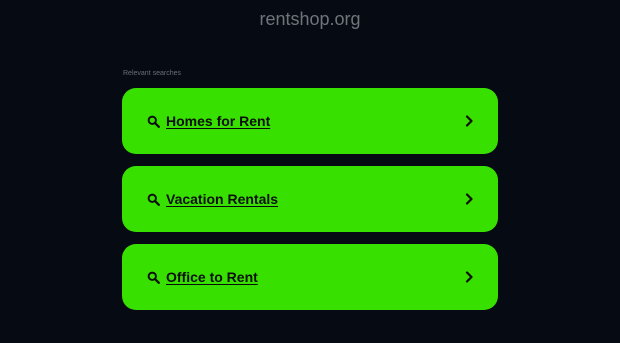 This screenshot has height=343, width=620. Describe the element at coordinates (310, 121) in the screenshot. I see `search-result-homes-for-rent: Homes for Rent` at that location.